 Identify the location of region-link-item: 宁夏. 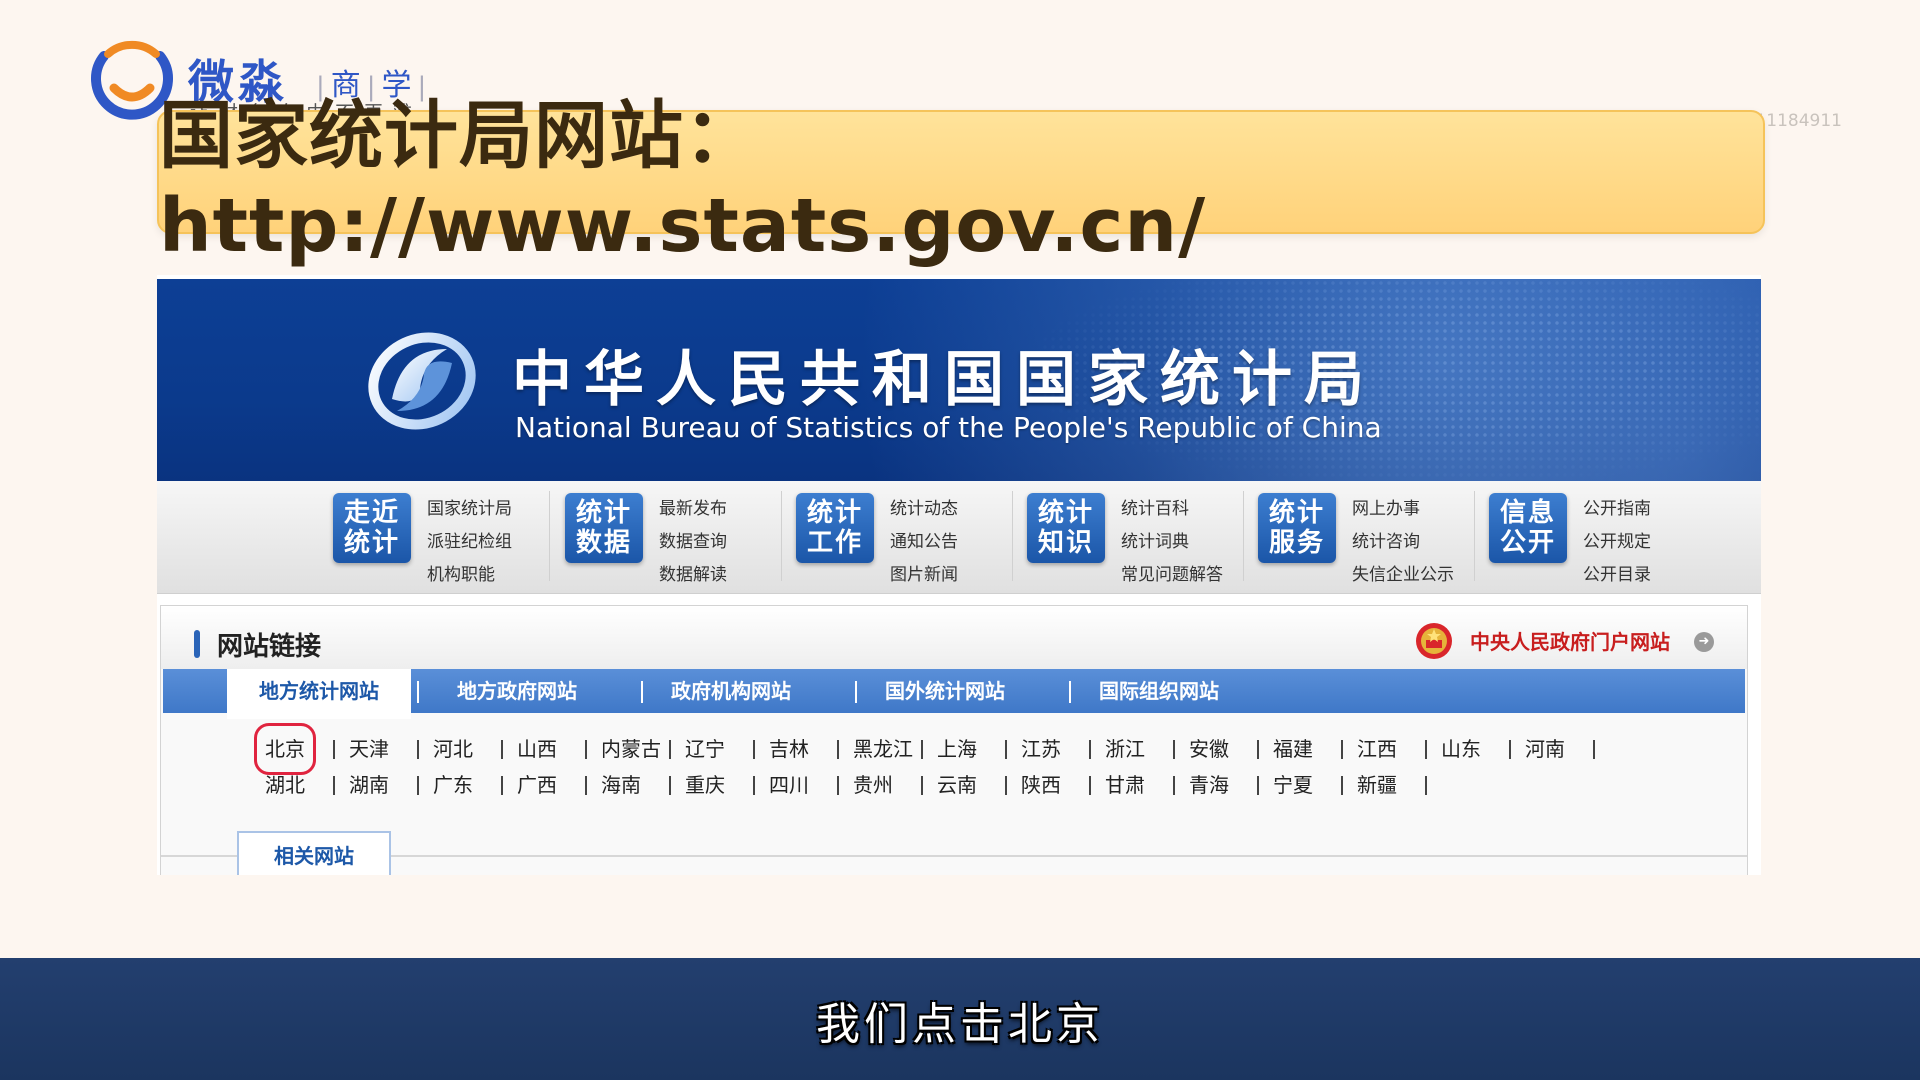
(1315, 785).